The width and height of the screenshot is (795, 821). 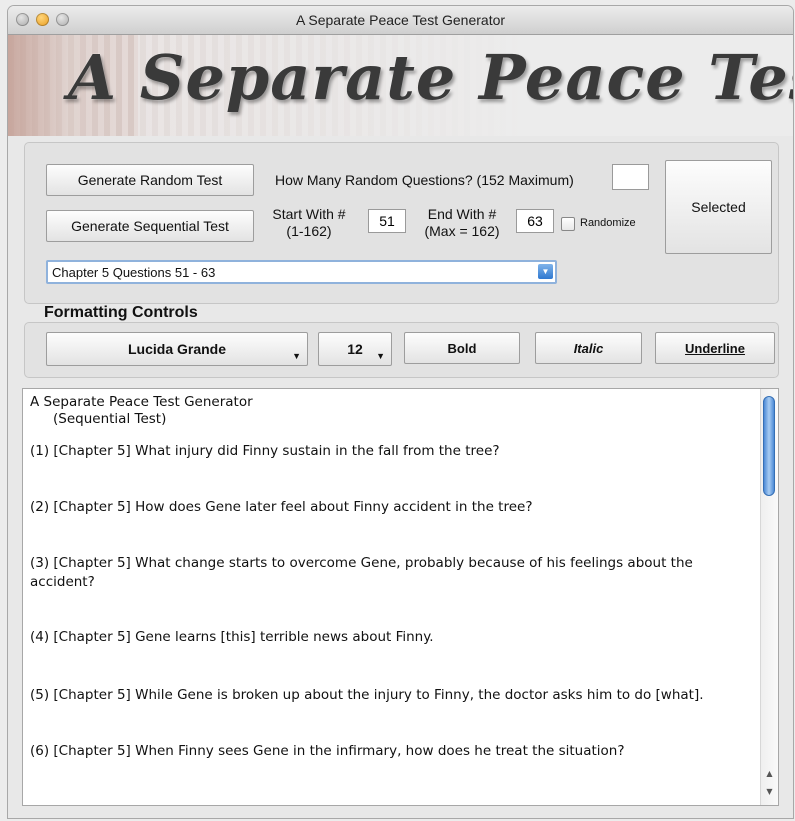 What do you see at coordinates (588, 348) in the screenshot?
I see `italic-button: Italic` at bounding box center [588, 348].